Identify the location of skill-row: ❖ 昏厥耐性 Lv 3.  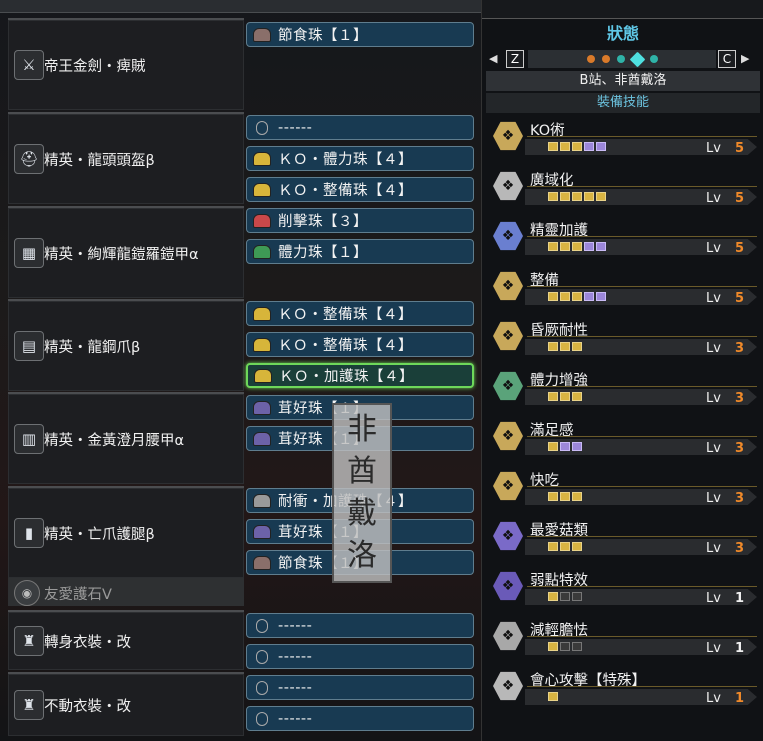
(623, 339).